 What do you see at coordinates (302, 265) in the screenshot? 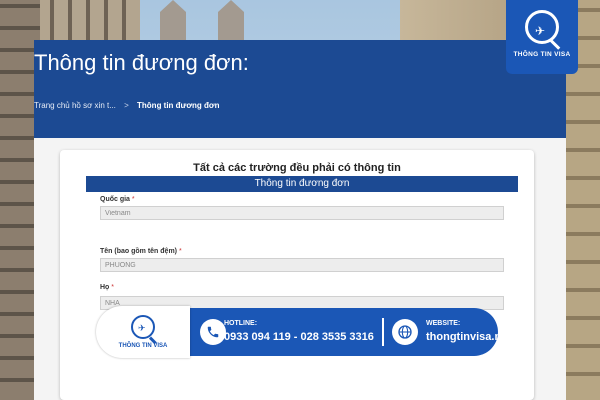
I see `first-name-input` at bounding box center [302, 265].